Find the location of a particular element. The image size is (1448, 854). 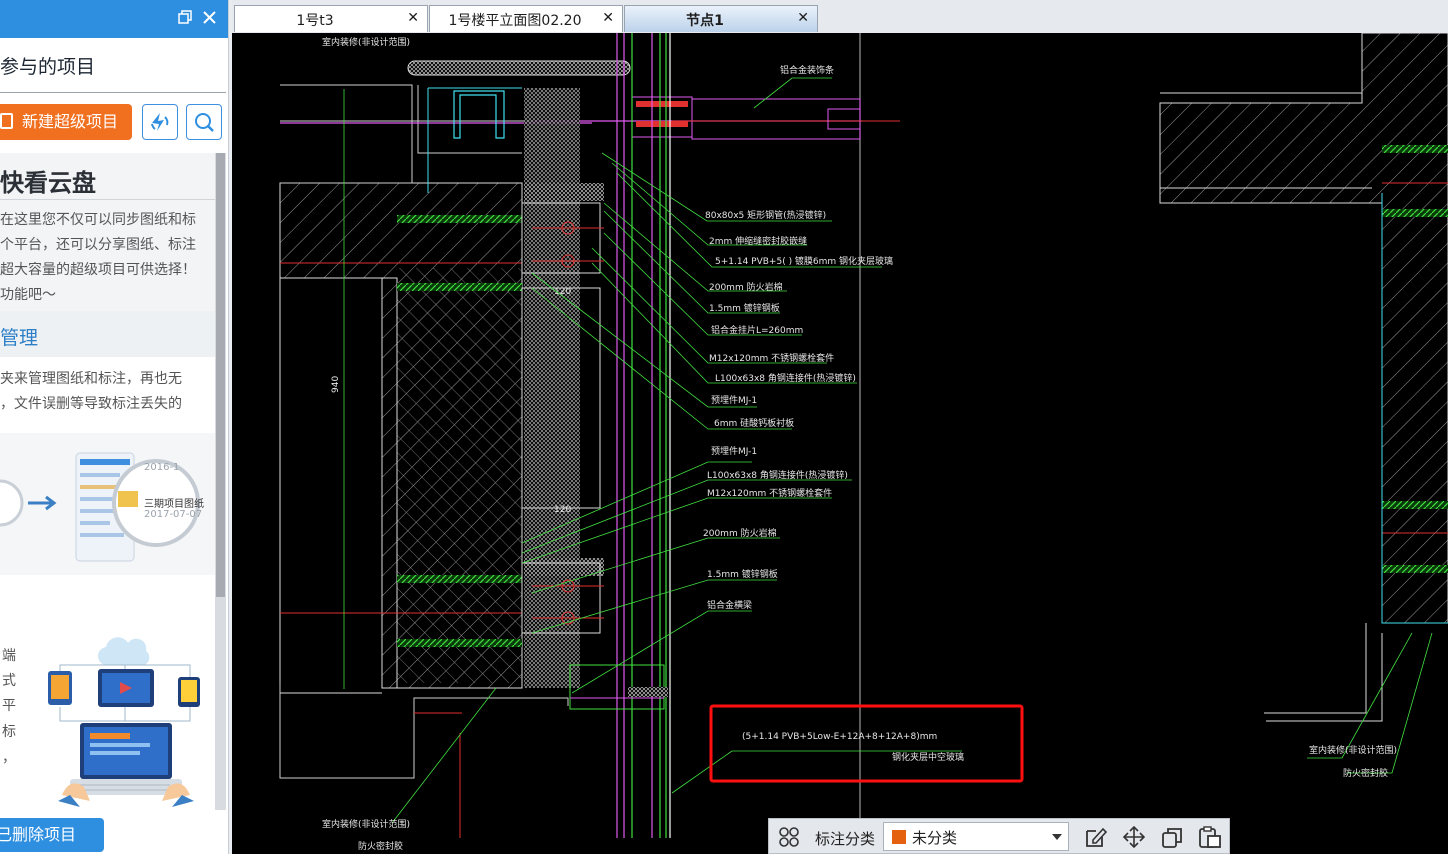

cad-label: (5+1.14 PVB+5Low-E+12A+8+12A+8)mm is located at coordinates (839, 737).